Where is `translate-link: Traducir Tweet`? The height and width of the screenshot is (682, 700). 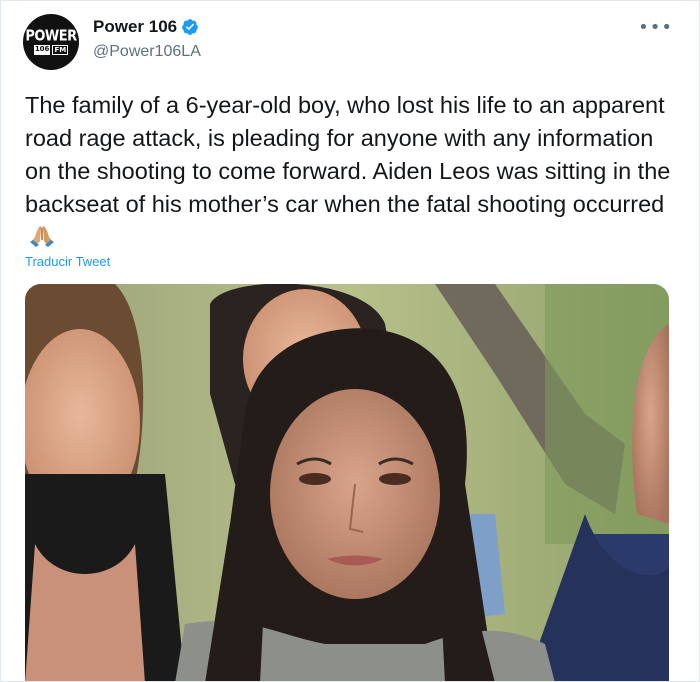 translate-link: Traducir Tweet is located at coordinates (67, 261).